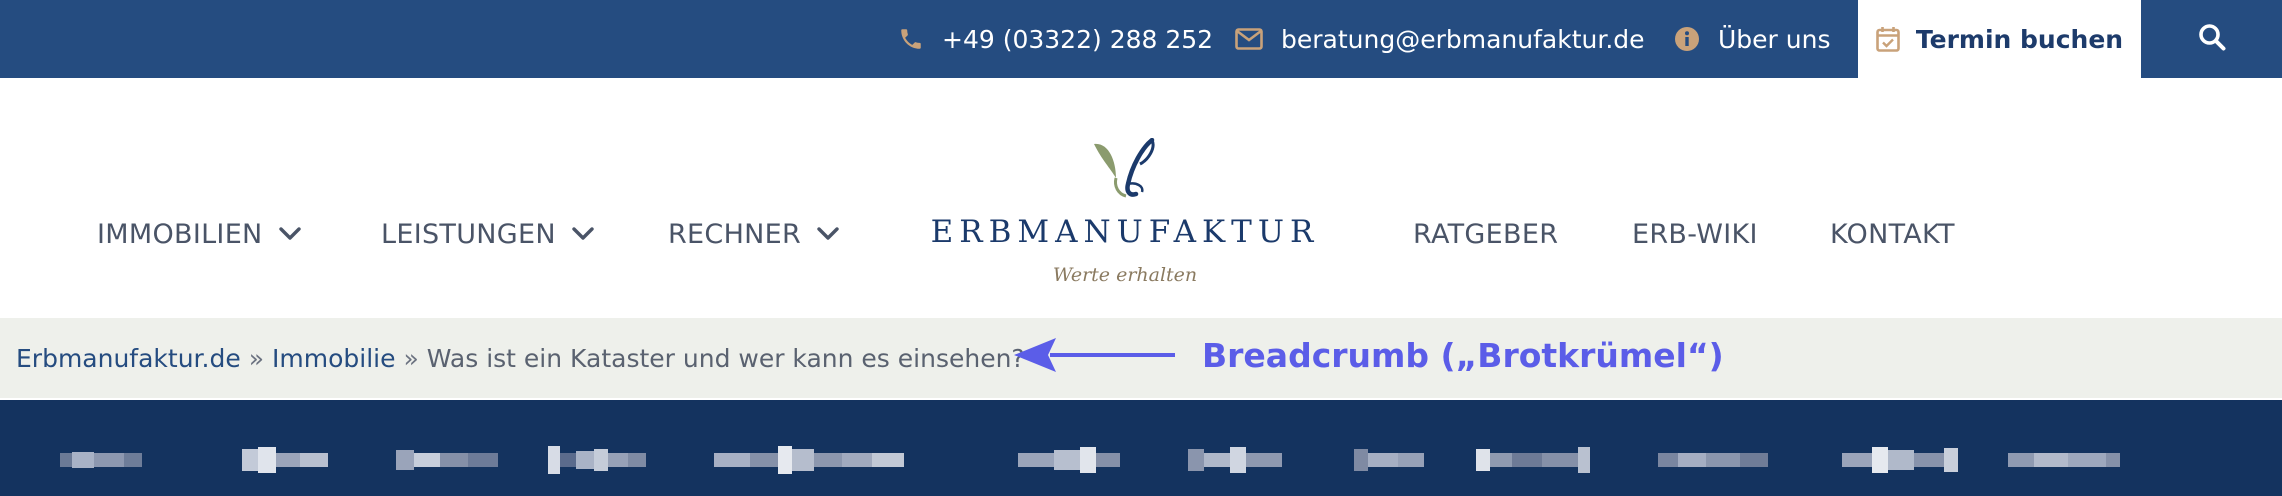  I want to click on nav-item-rechner: RECHNER, so click(753, 234).